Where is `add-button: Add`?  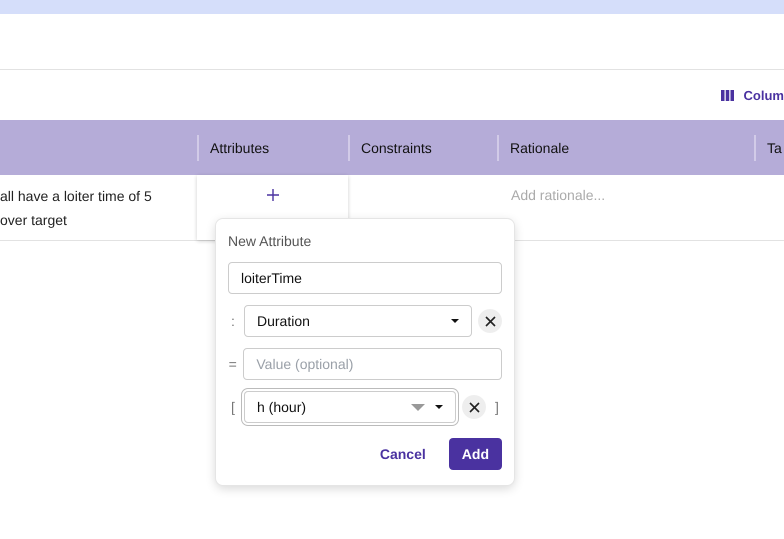
add-button: Add is located at coordinates (475, 454).